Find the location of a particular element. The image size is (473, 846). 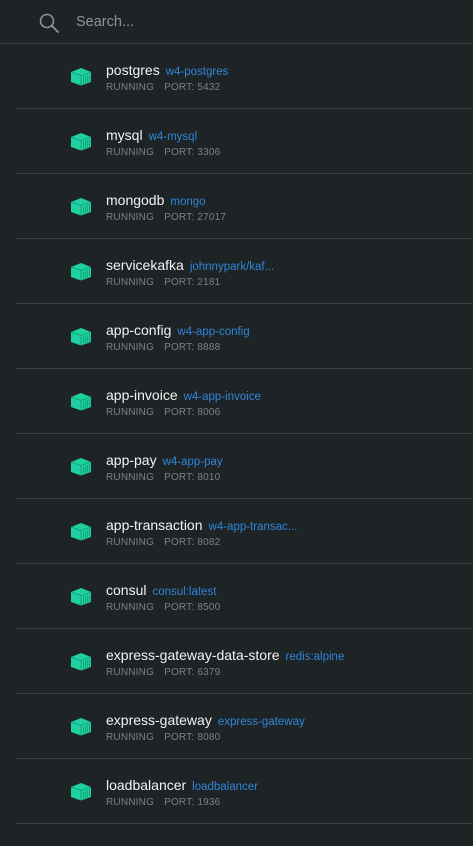

container-image-link: redis:alpine is located at coordinates (315, 657).